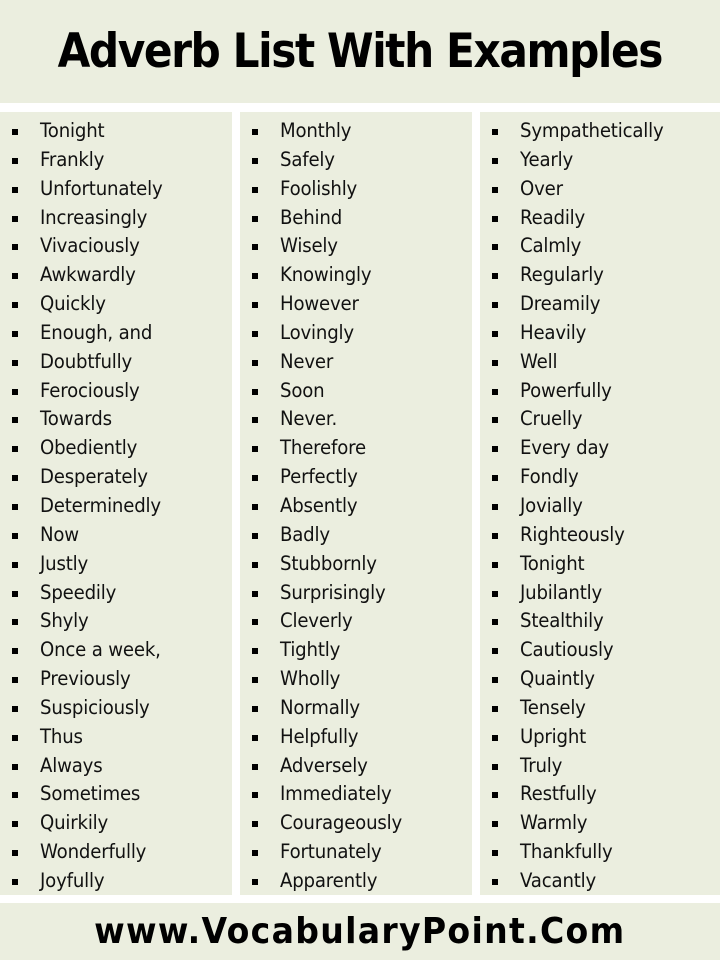 Image resolution: width=720 pixels, height=960 pixels. I want to click on adverb-text: Shyly, so click(64, 621).